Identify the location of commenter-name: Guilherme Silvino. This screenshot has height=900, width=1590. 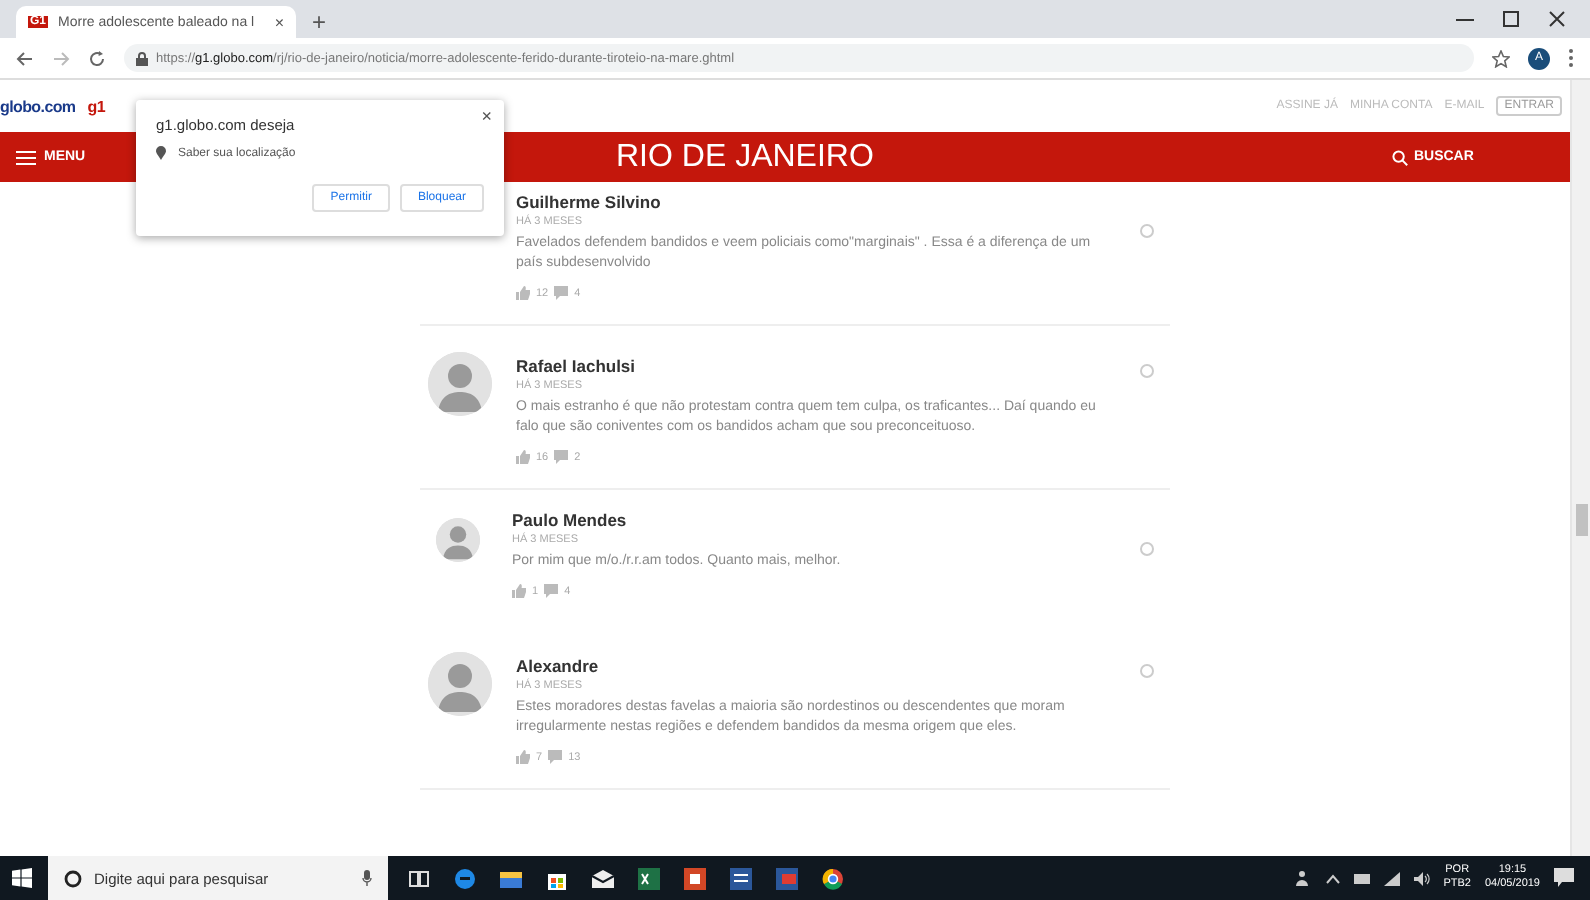
(589, 202).